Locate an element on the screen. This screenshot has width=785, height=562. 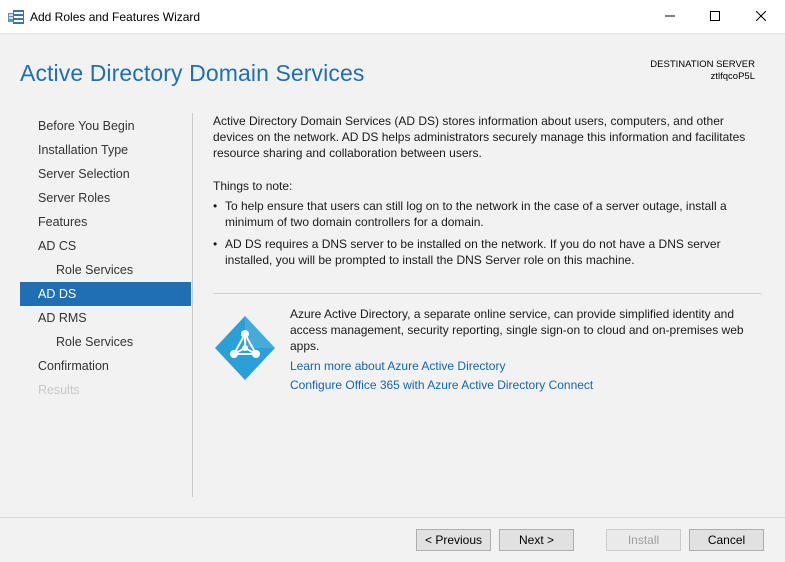
maximize-icon is located at coordinates (715, 17).